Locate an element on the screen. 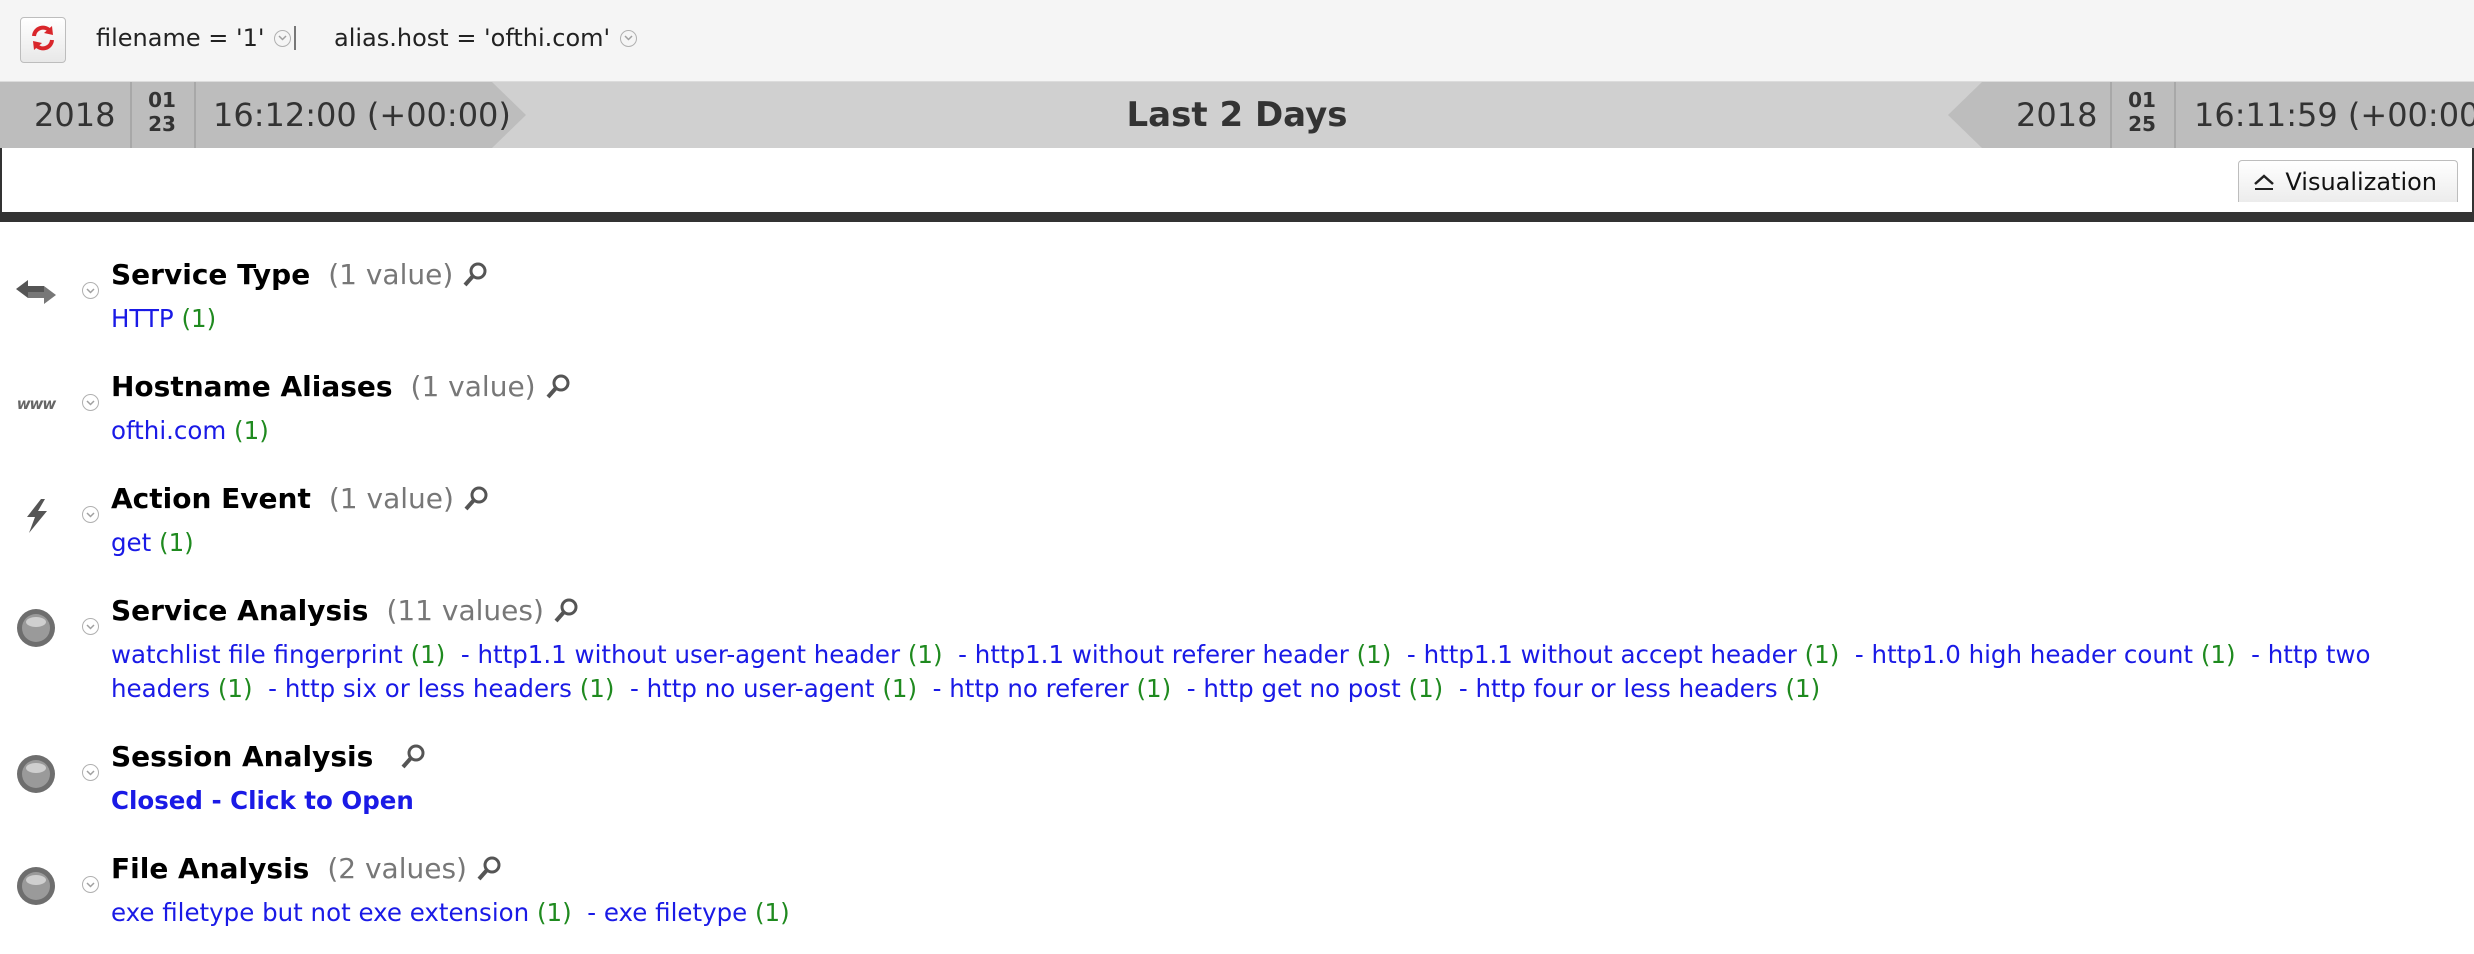  end-day: 25 is located at coordinates (2142, 124).